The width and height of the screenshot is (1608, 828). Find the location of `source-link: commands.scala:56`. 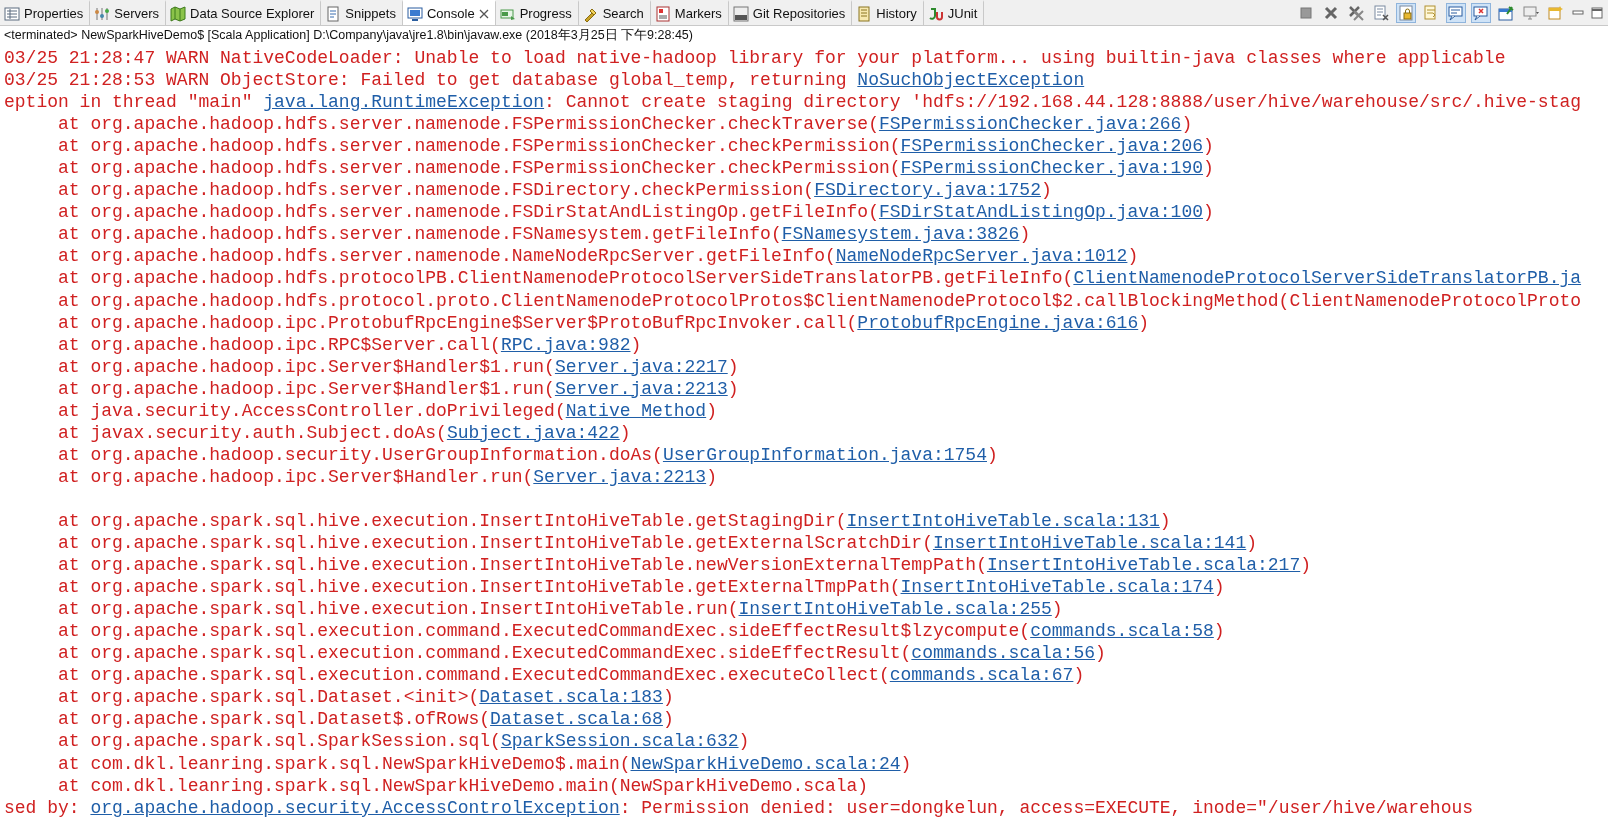

source-link: commands.scala:56 is located at coordinates (1003, 653).